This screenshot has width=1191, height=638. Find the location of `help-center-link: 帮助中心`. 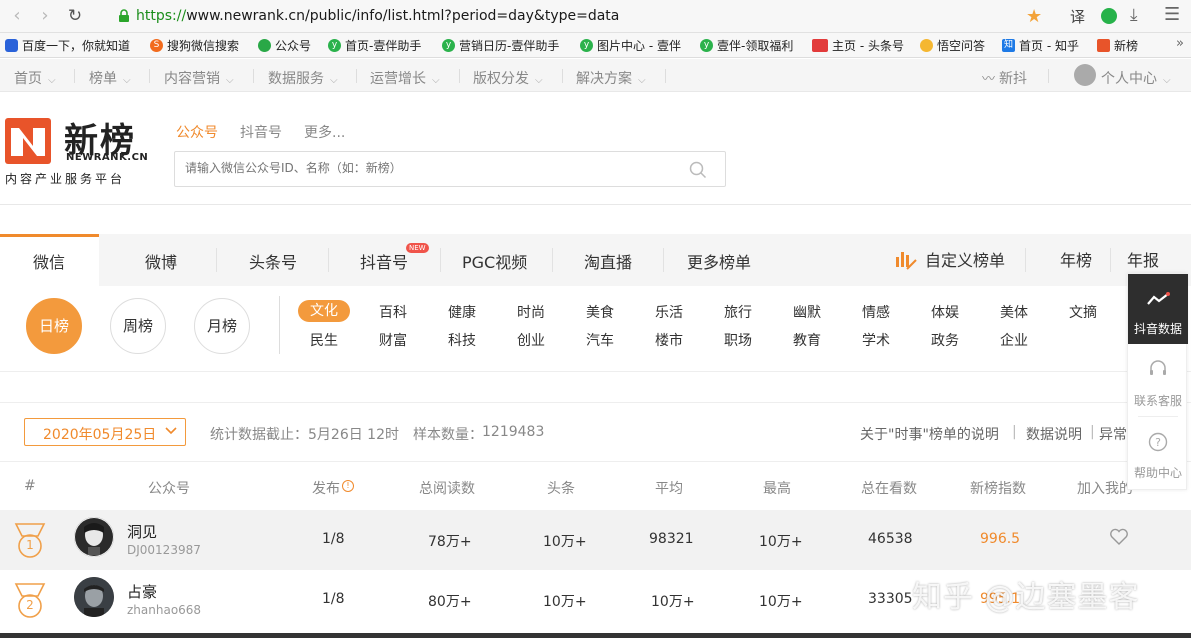

help-center-link: 帮助中心 is located at coordinates (1158, 472).